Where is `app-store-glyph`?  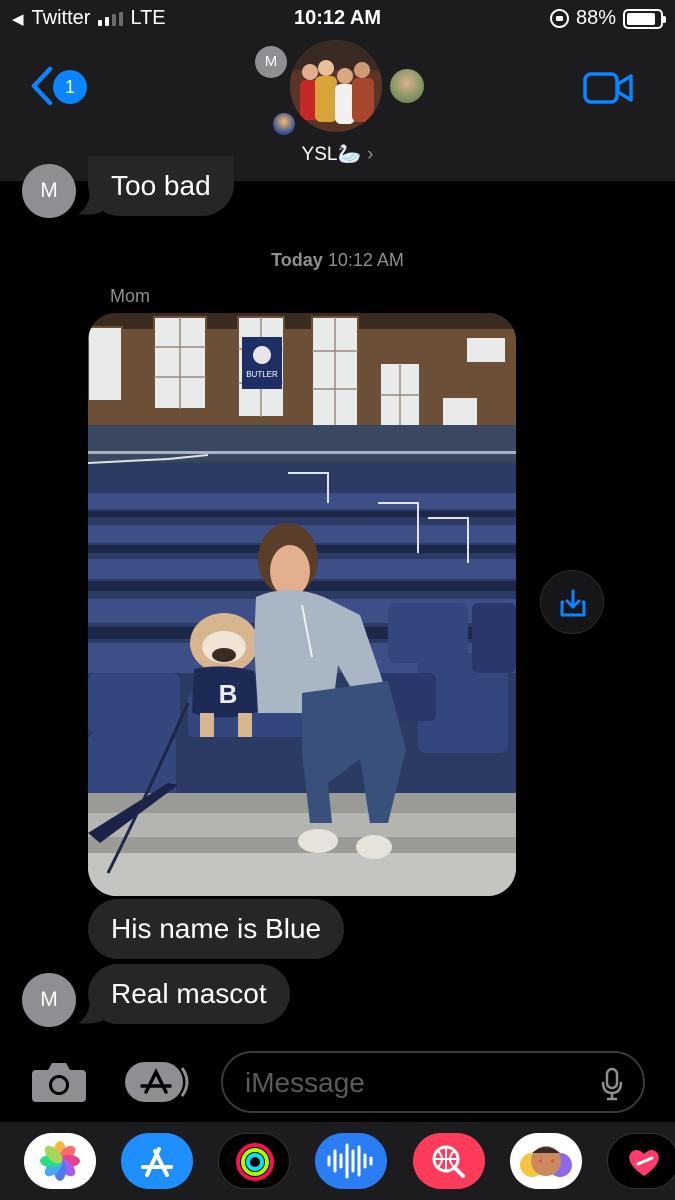
app-store-glyph is located at coordinates (157, 1162).